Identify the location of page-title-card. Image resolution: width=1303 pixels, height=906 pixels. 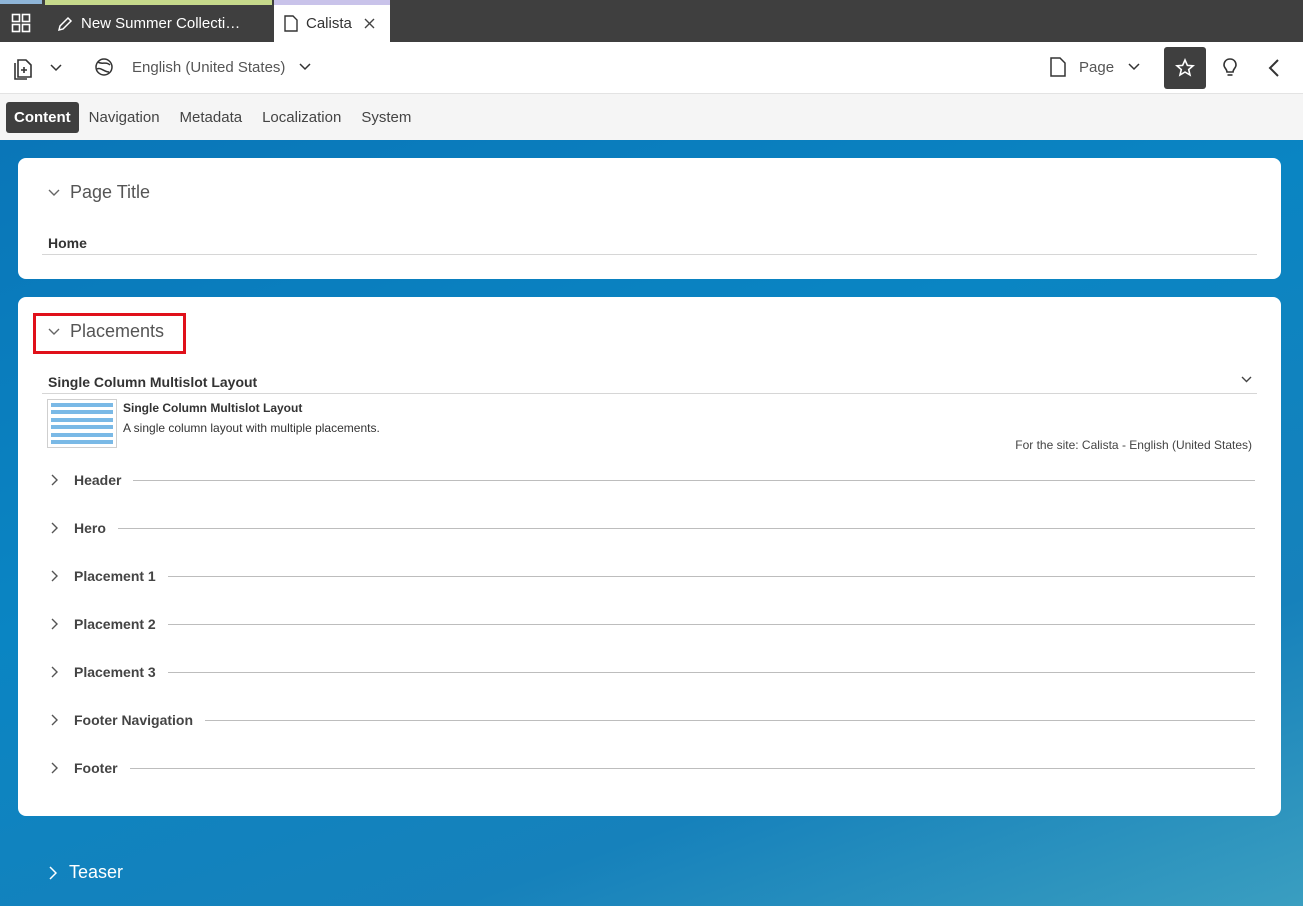
(649, 218).